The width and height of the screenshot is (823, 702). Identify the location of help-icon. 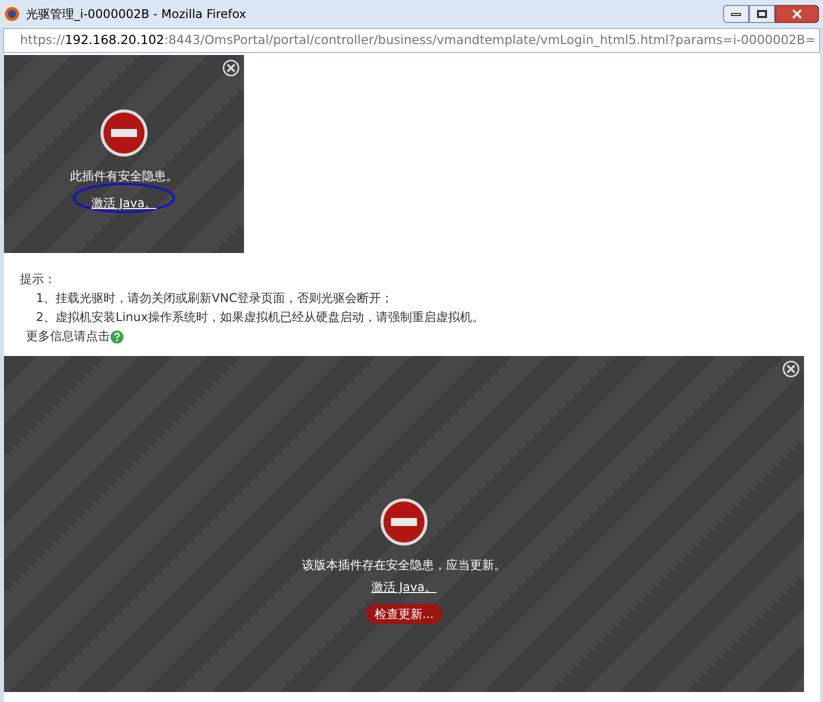
(117, 337).